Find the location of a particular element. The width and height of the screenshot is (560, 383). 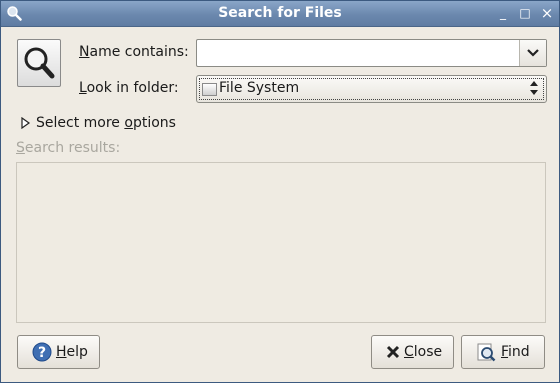

name-contains-label: Name contains: is located at coordinates (134, 52).